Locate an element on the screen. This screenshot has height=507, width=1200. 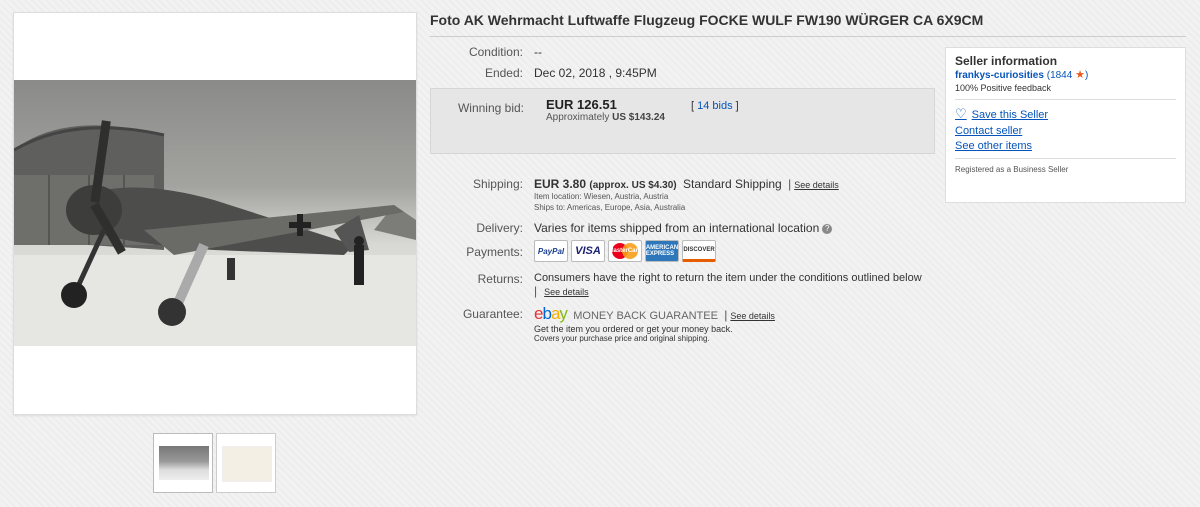
ebay-logo-y: y is located at coordinates (563, 313).